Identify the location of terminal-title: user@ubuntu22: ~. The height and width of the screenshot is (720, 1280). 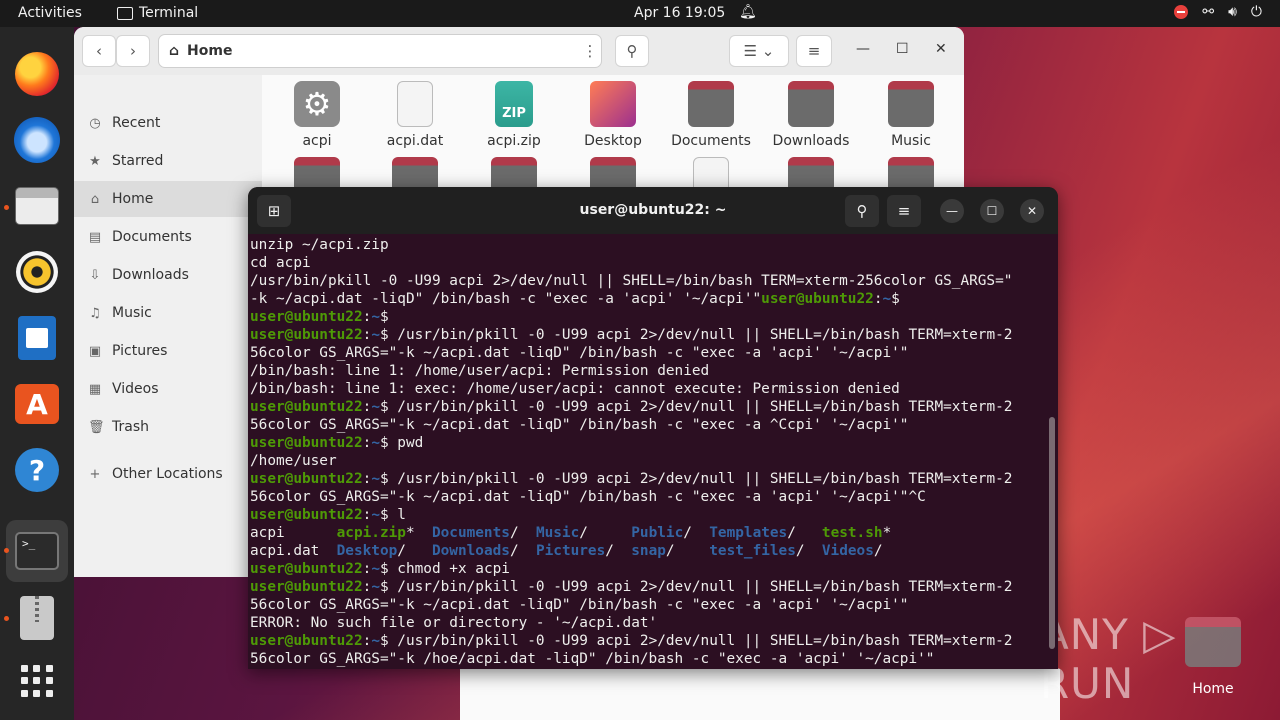
(653, 210).